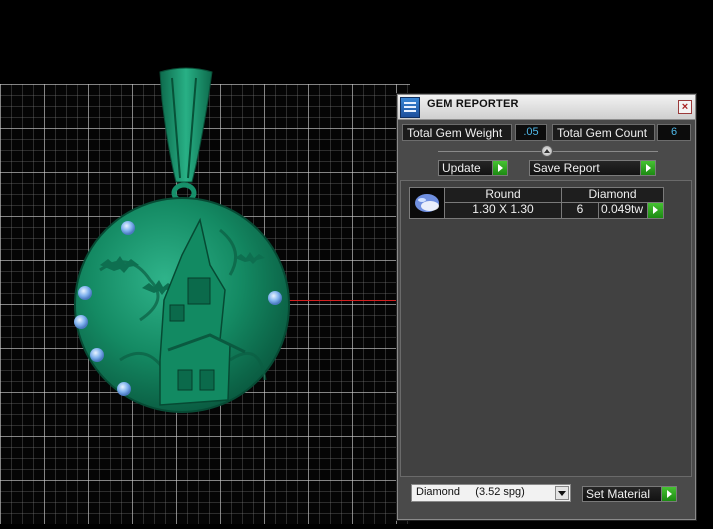  Describe the element at coordinates (546, 107) in the screenshot. I see `panel-titlebar: GEM REPORTER ×` at that location.